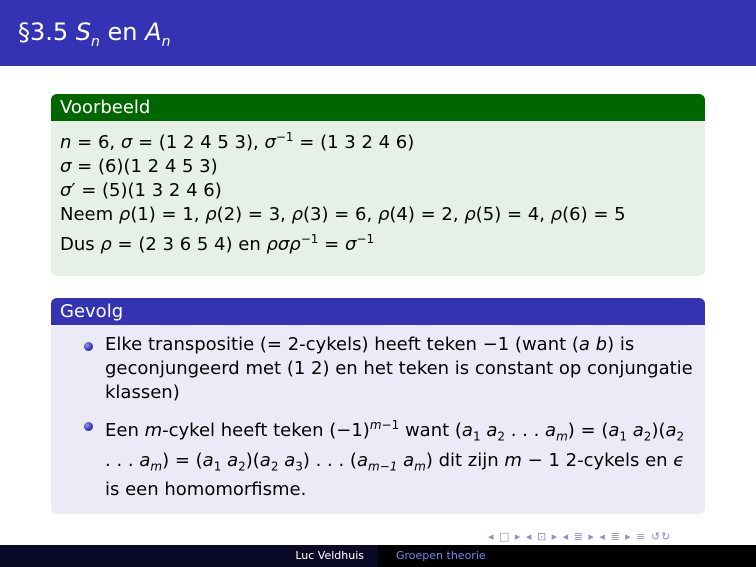 This screenshot has width=756, height=567. Describe the element at coordinates (567, 556) in the screenshot. I see `footer-course: Groepen theorie` at that location.